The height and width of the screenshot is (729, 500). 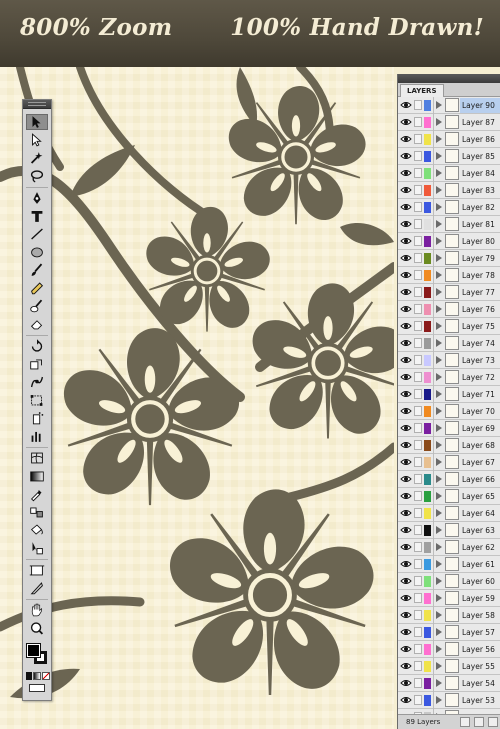 What do you see at coordinates (465, 722) in the screenshot?
I see `new-sublayer-button` at bounding box center [465, 722].